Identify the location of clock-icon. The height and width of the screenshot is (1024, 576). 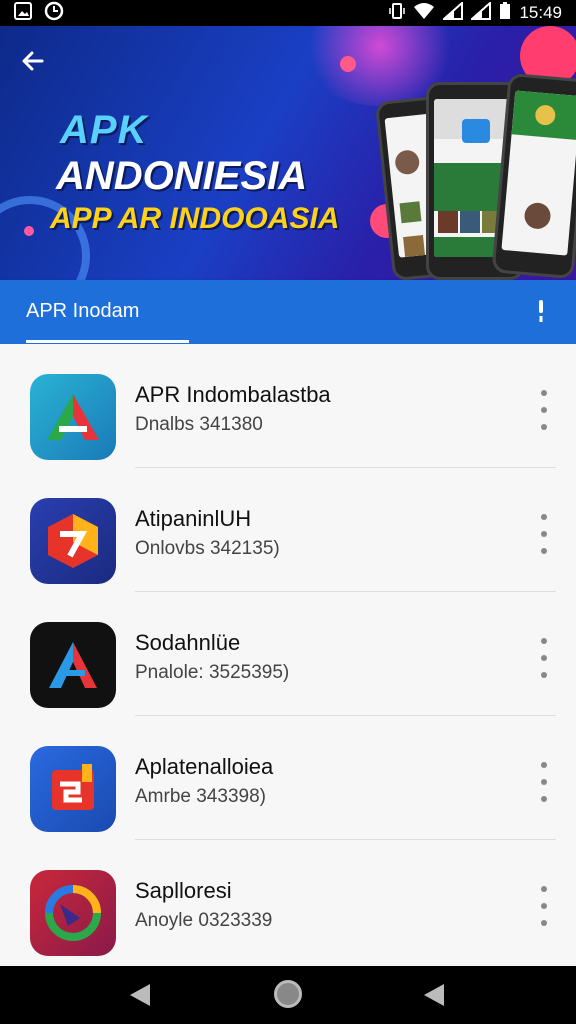
(54, 13).